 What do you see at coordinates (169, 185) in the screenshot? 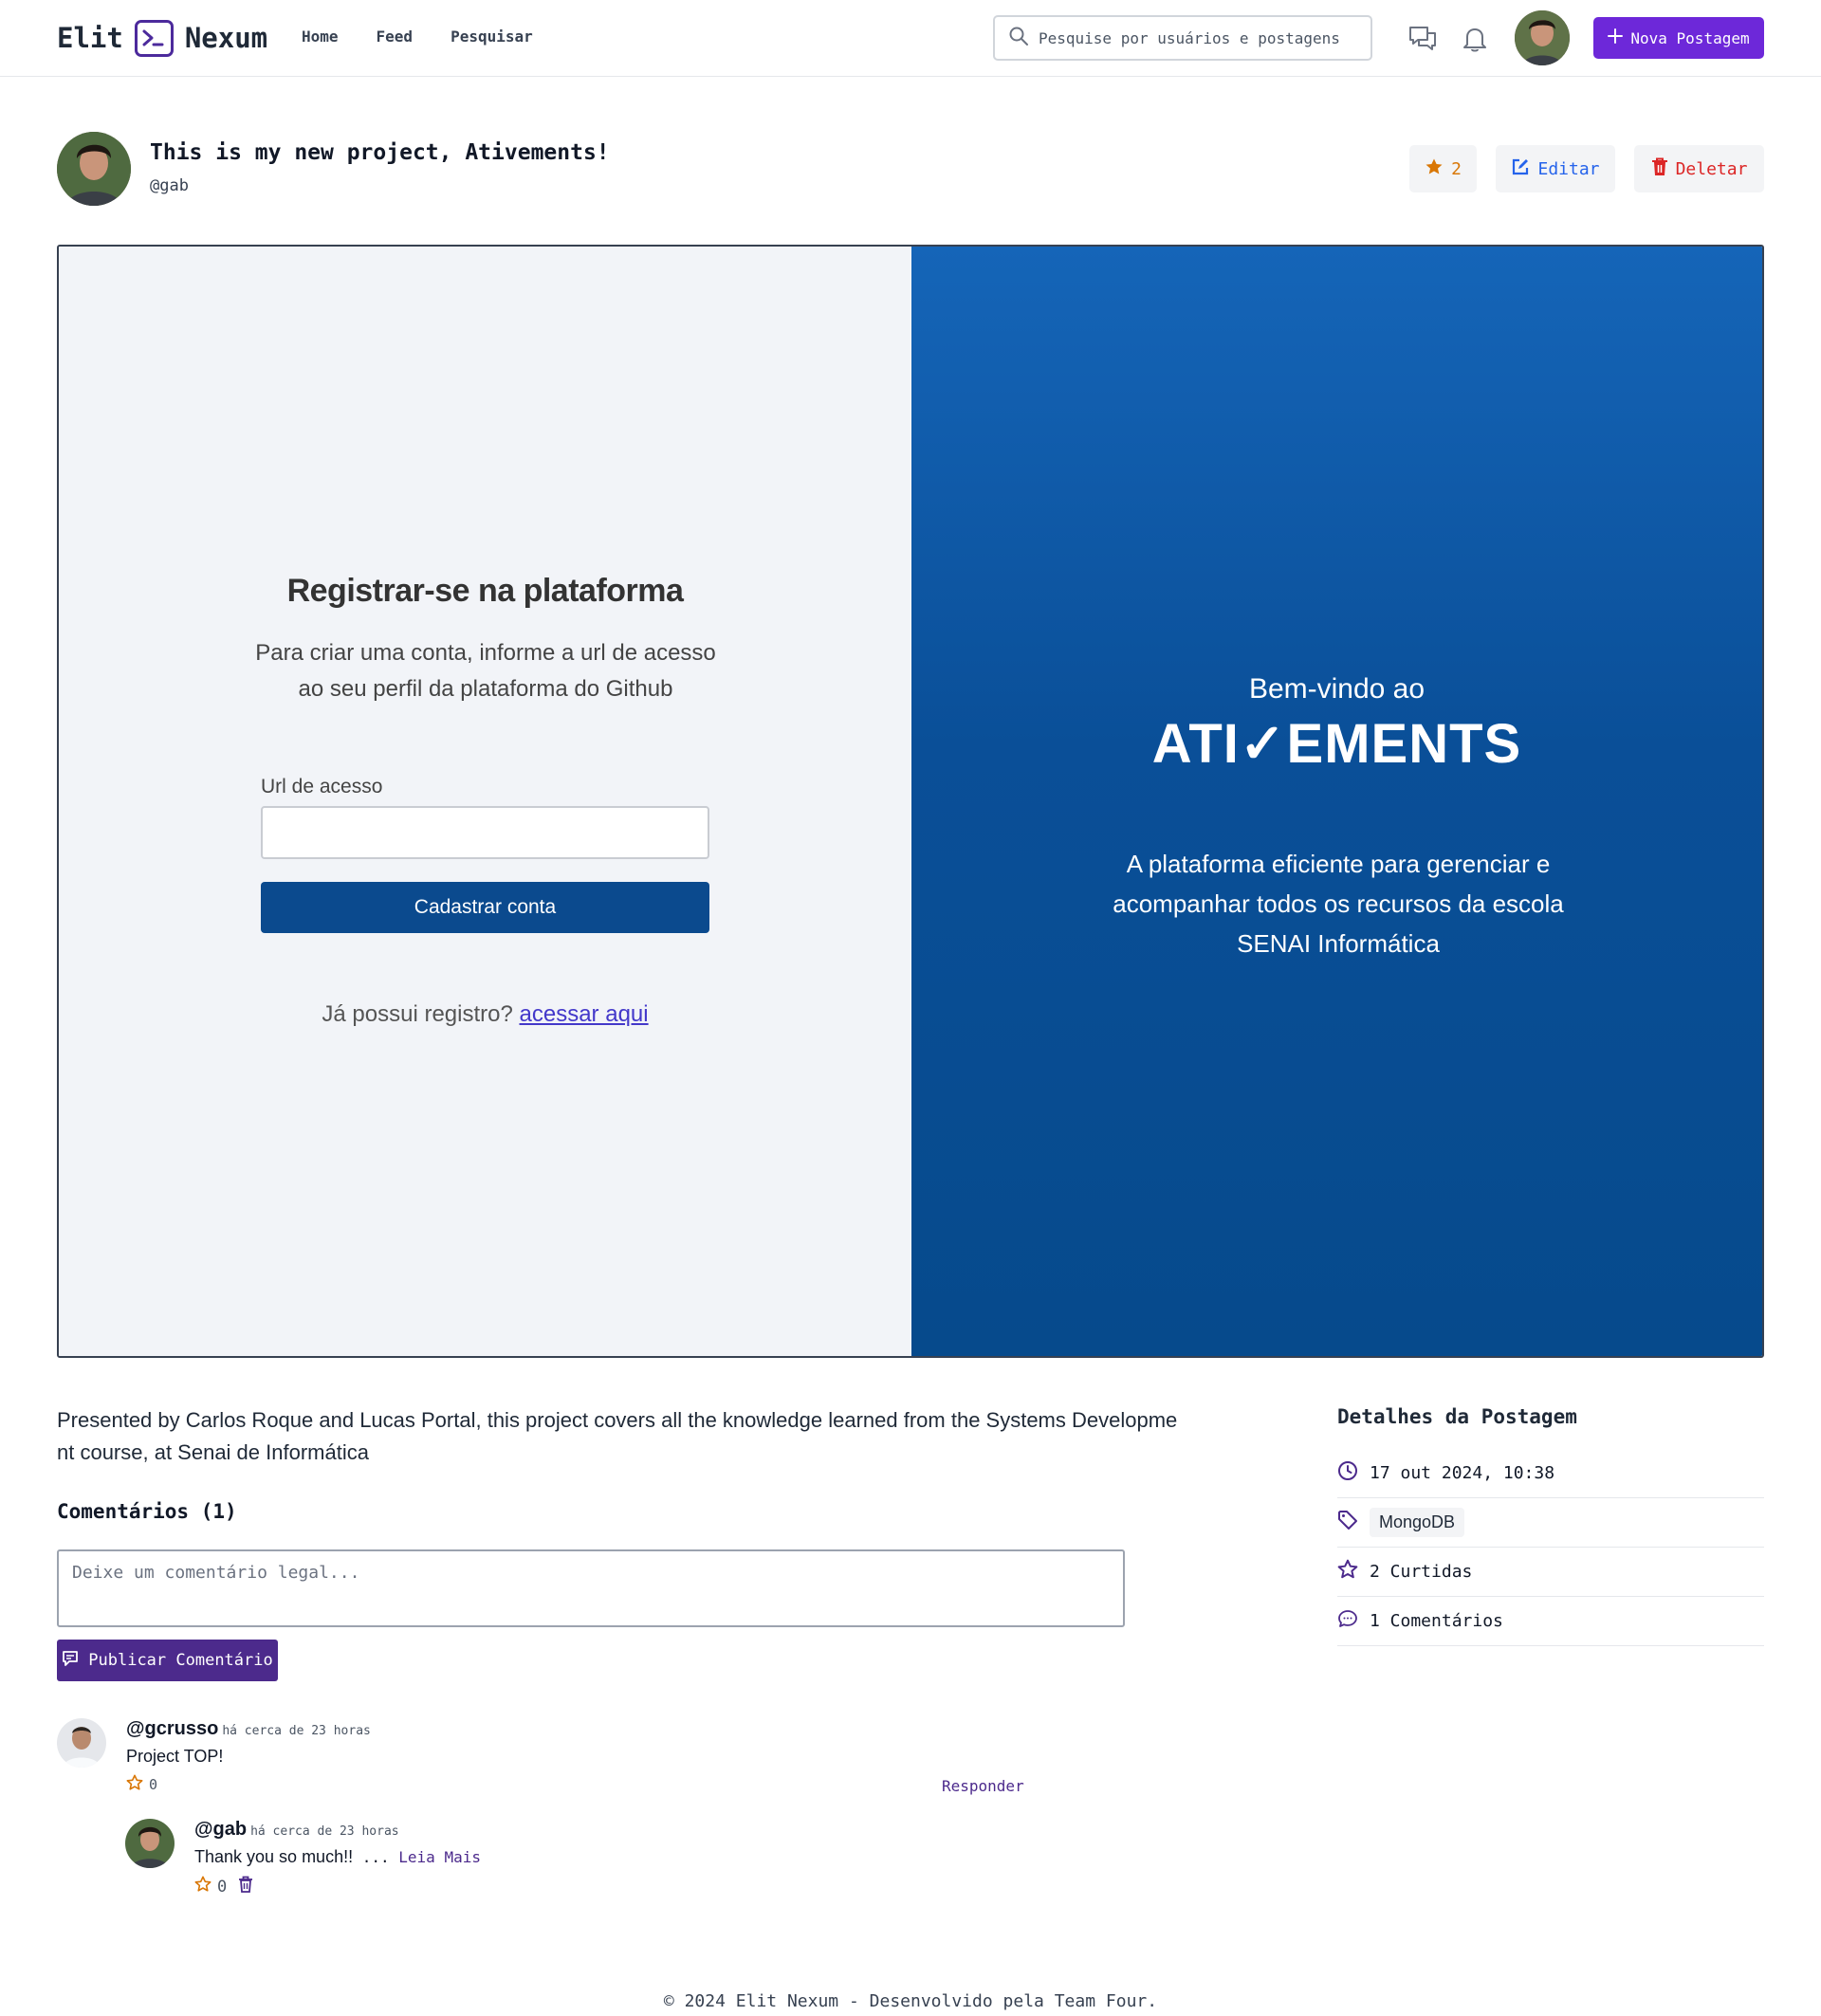
I see `post-username: @gab` at bounding box center [169, 185].